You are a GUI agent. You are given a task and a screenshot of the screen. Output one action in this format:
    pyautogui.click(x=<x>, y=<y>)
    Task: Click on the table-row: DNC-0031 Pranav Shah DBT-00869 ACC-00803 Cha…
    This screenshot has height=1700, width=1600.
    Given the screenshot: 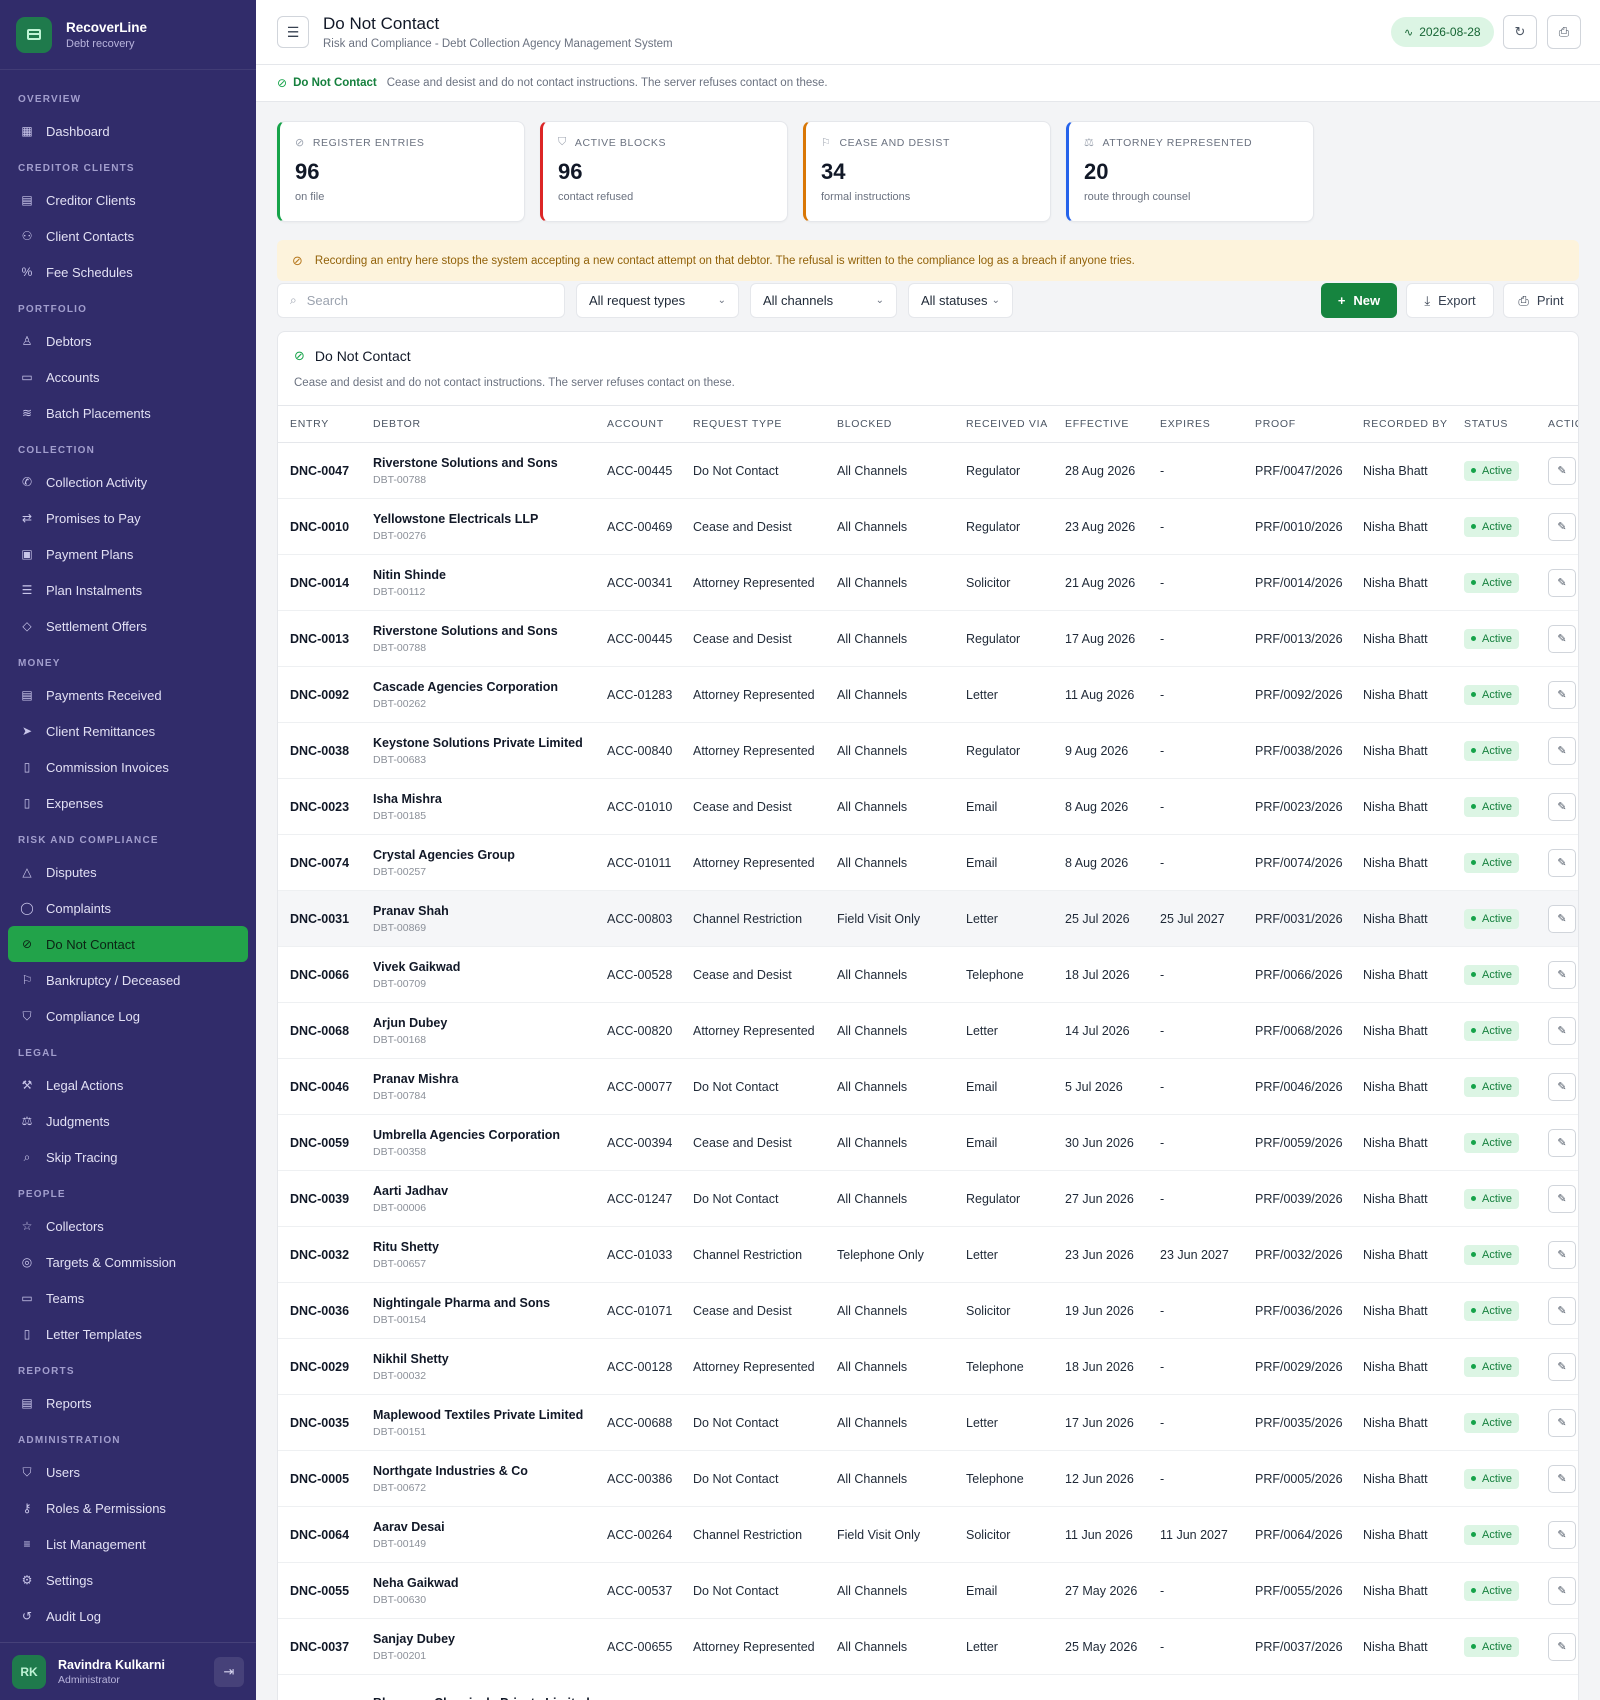 What is the action you would take?
    pyautogui.click(x=928, y=918)
    